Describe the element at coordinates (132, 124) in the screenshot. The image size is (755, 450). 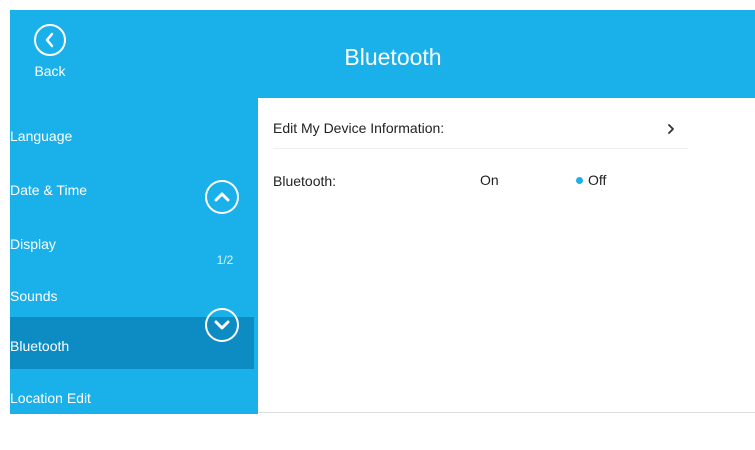
I see `sidebar-item-language: Language` at that location.